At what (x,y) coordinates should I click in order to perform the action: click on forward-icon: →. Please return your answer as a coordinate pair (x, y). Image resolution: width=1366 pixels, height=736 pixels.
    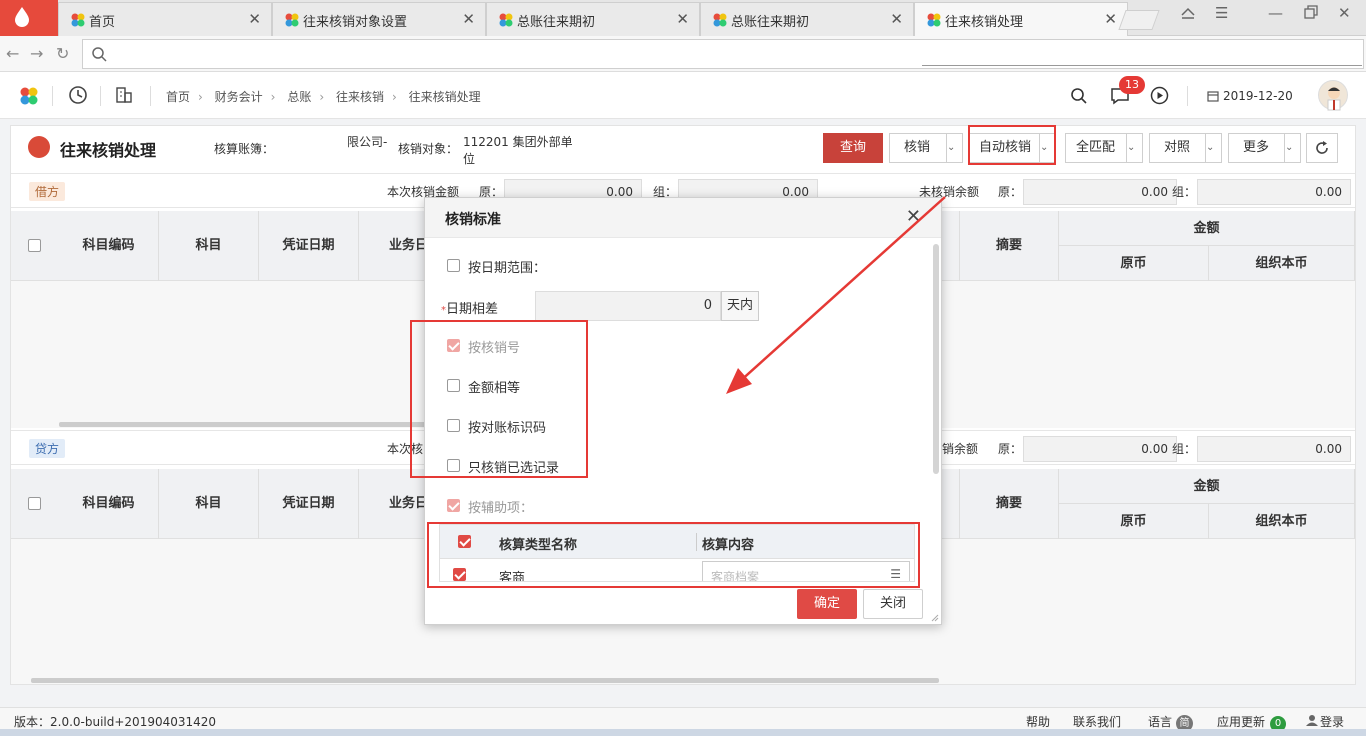
    Looking at the image, I should click on (36, 53).